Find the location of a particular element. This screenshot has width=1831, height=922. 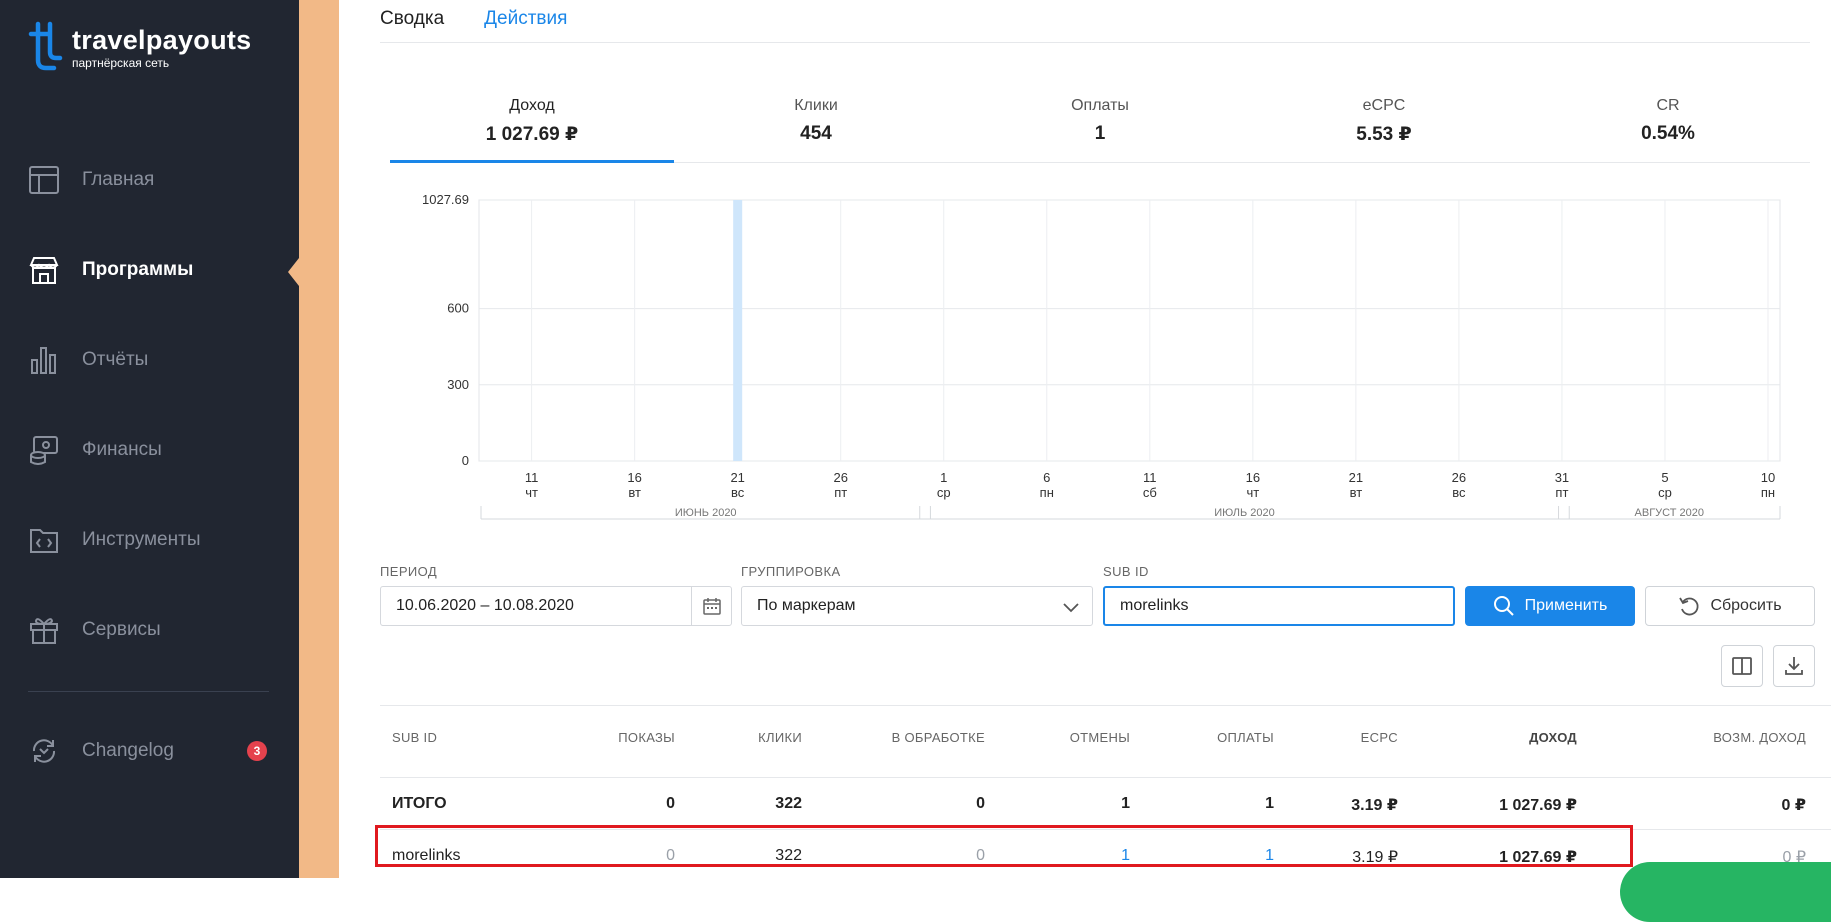

view-tabs: Сводка Действия is located at coordinates (1095, 21).